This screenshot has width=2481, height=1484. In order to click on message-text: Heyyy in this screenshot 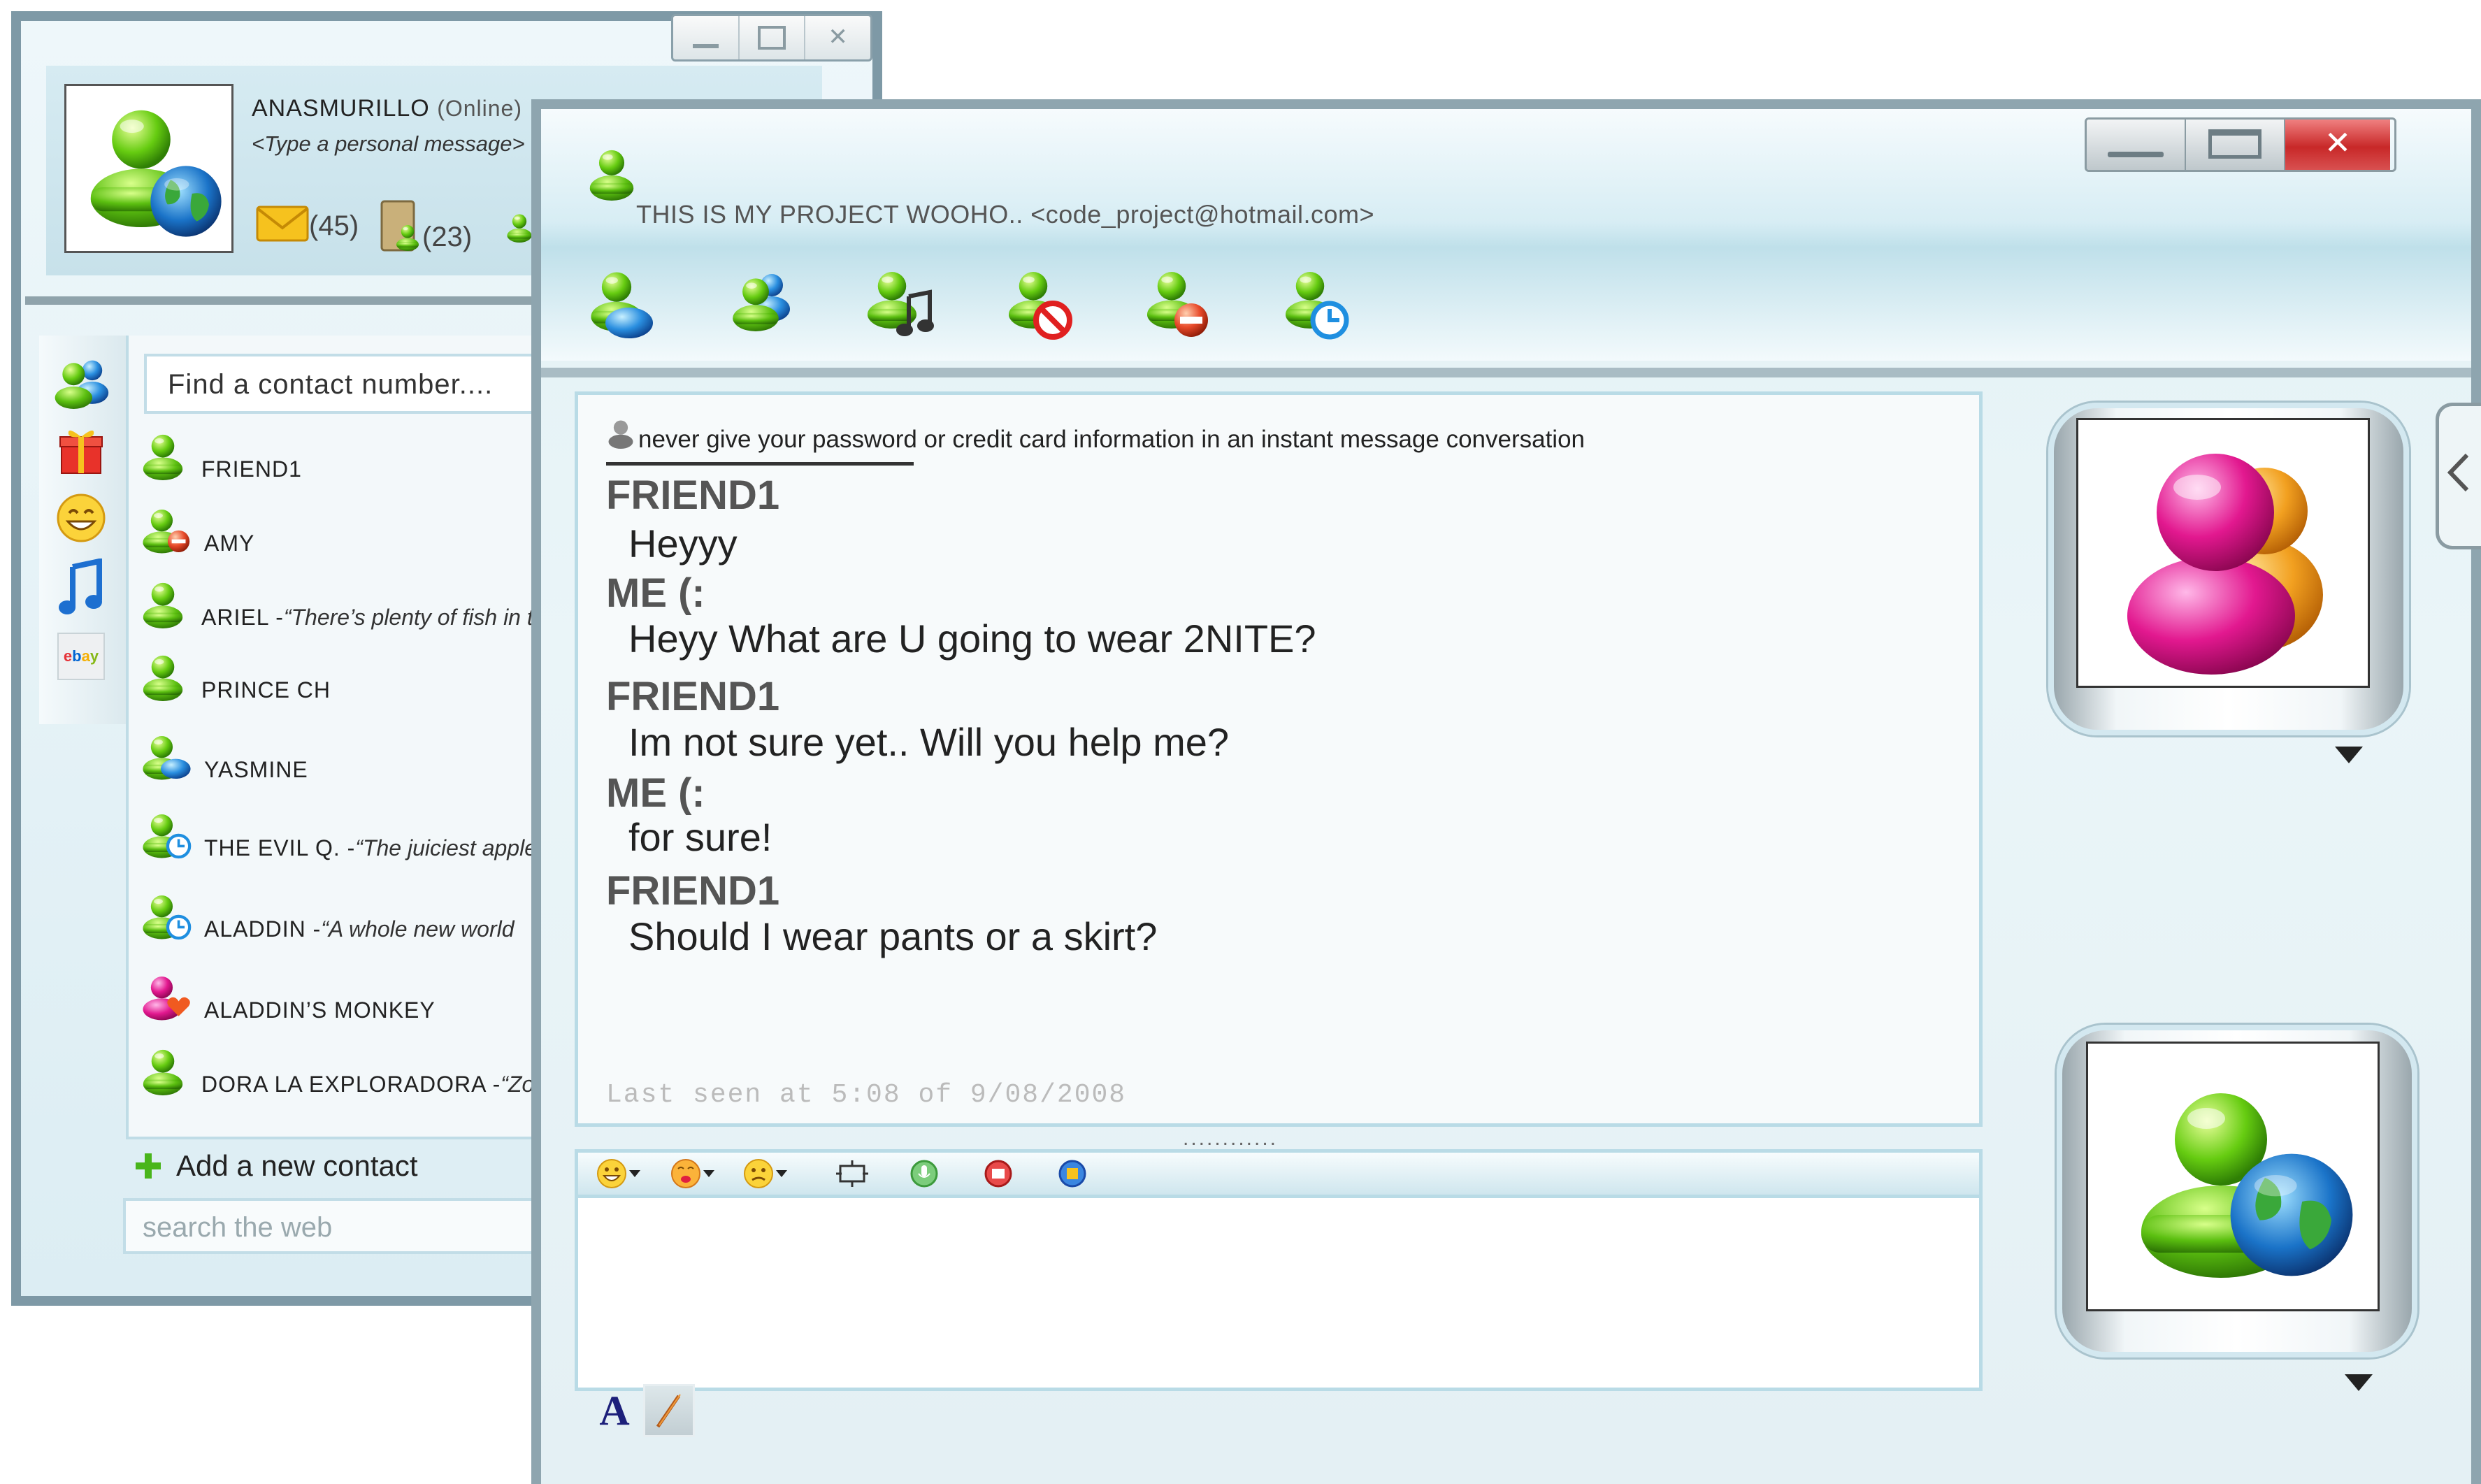, I will do `click(683, 543)`.